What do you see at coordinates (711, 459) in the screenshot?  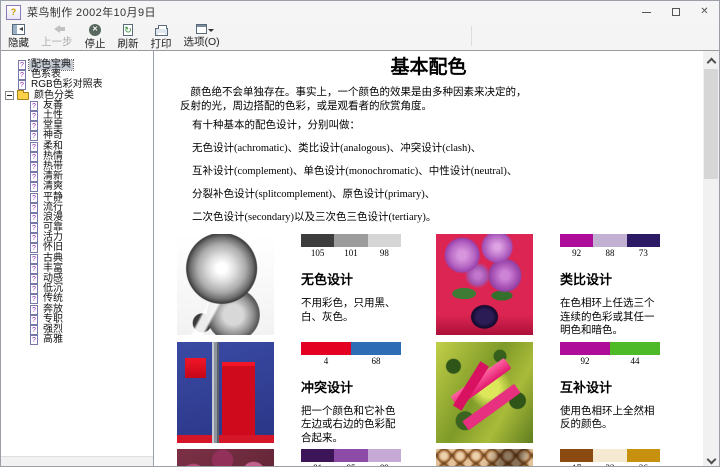 I see `scroll-down-button` at bounding box center [711, 459].